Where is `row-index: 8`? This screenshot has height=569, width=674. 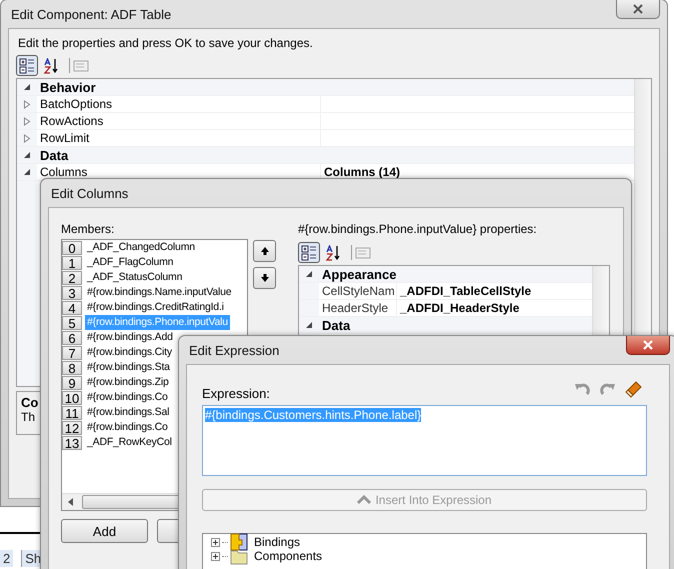 row-index: 8 is located at coordinates (72, 367).